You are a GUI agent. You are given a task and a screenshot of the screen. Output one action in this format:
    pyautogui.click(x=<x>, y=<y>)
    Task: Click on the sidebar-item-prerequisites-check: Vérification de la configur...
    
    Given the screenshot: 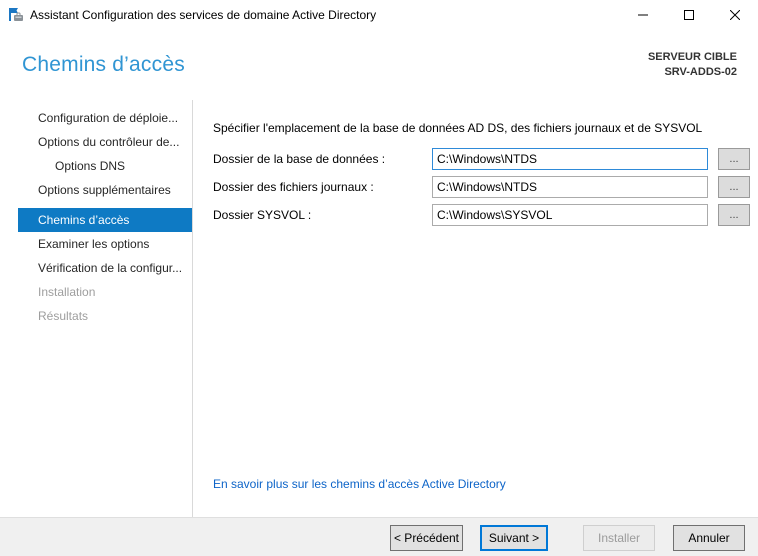 What is the action you would take?
    pyautogui.click(x=105, y=268)
    